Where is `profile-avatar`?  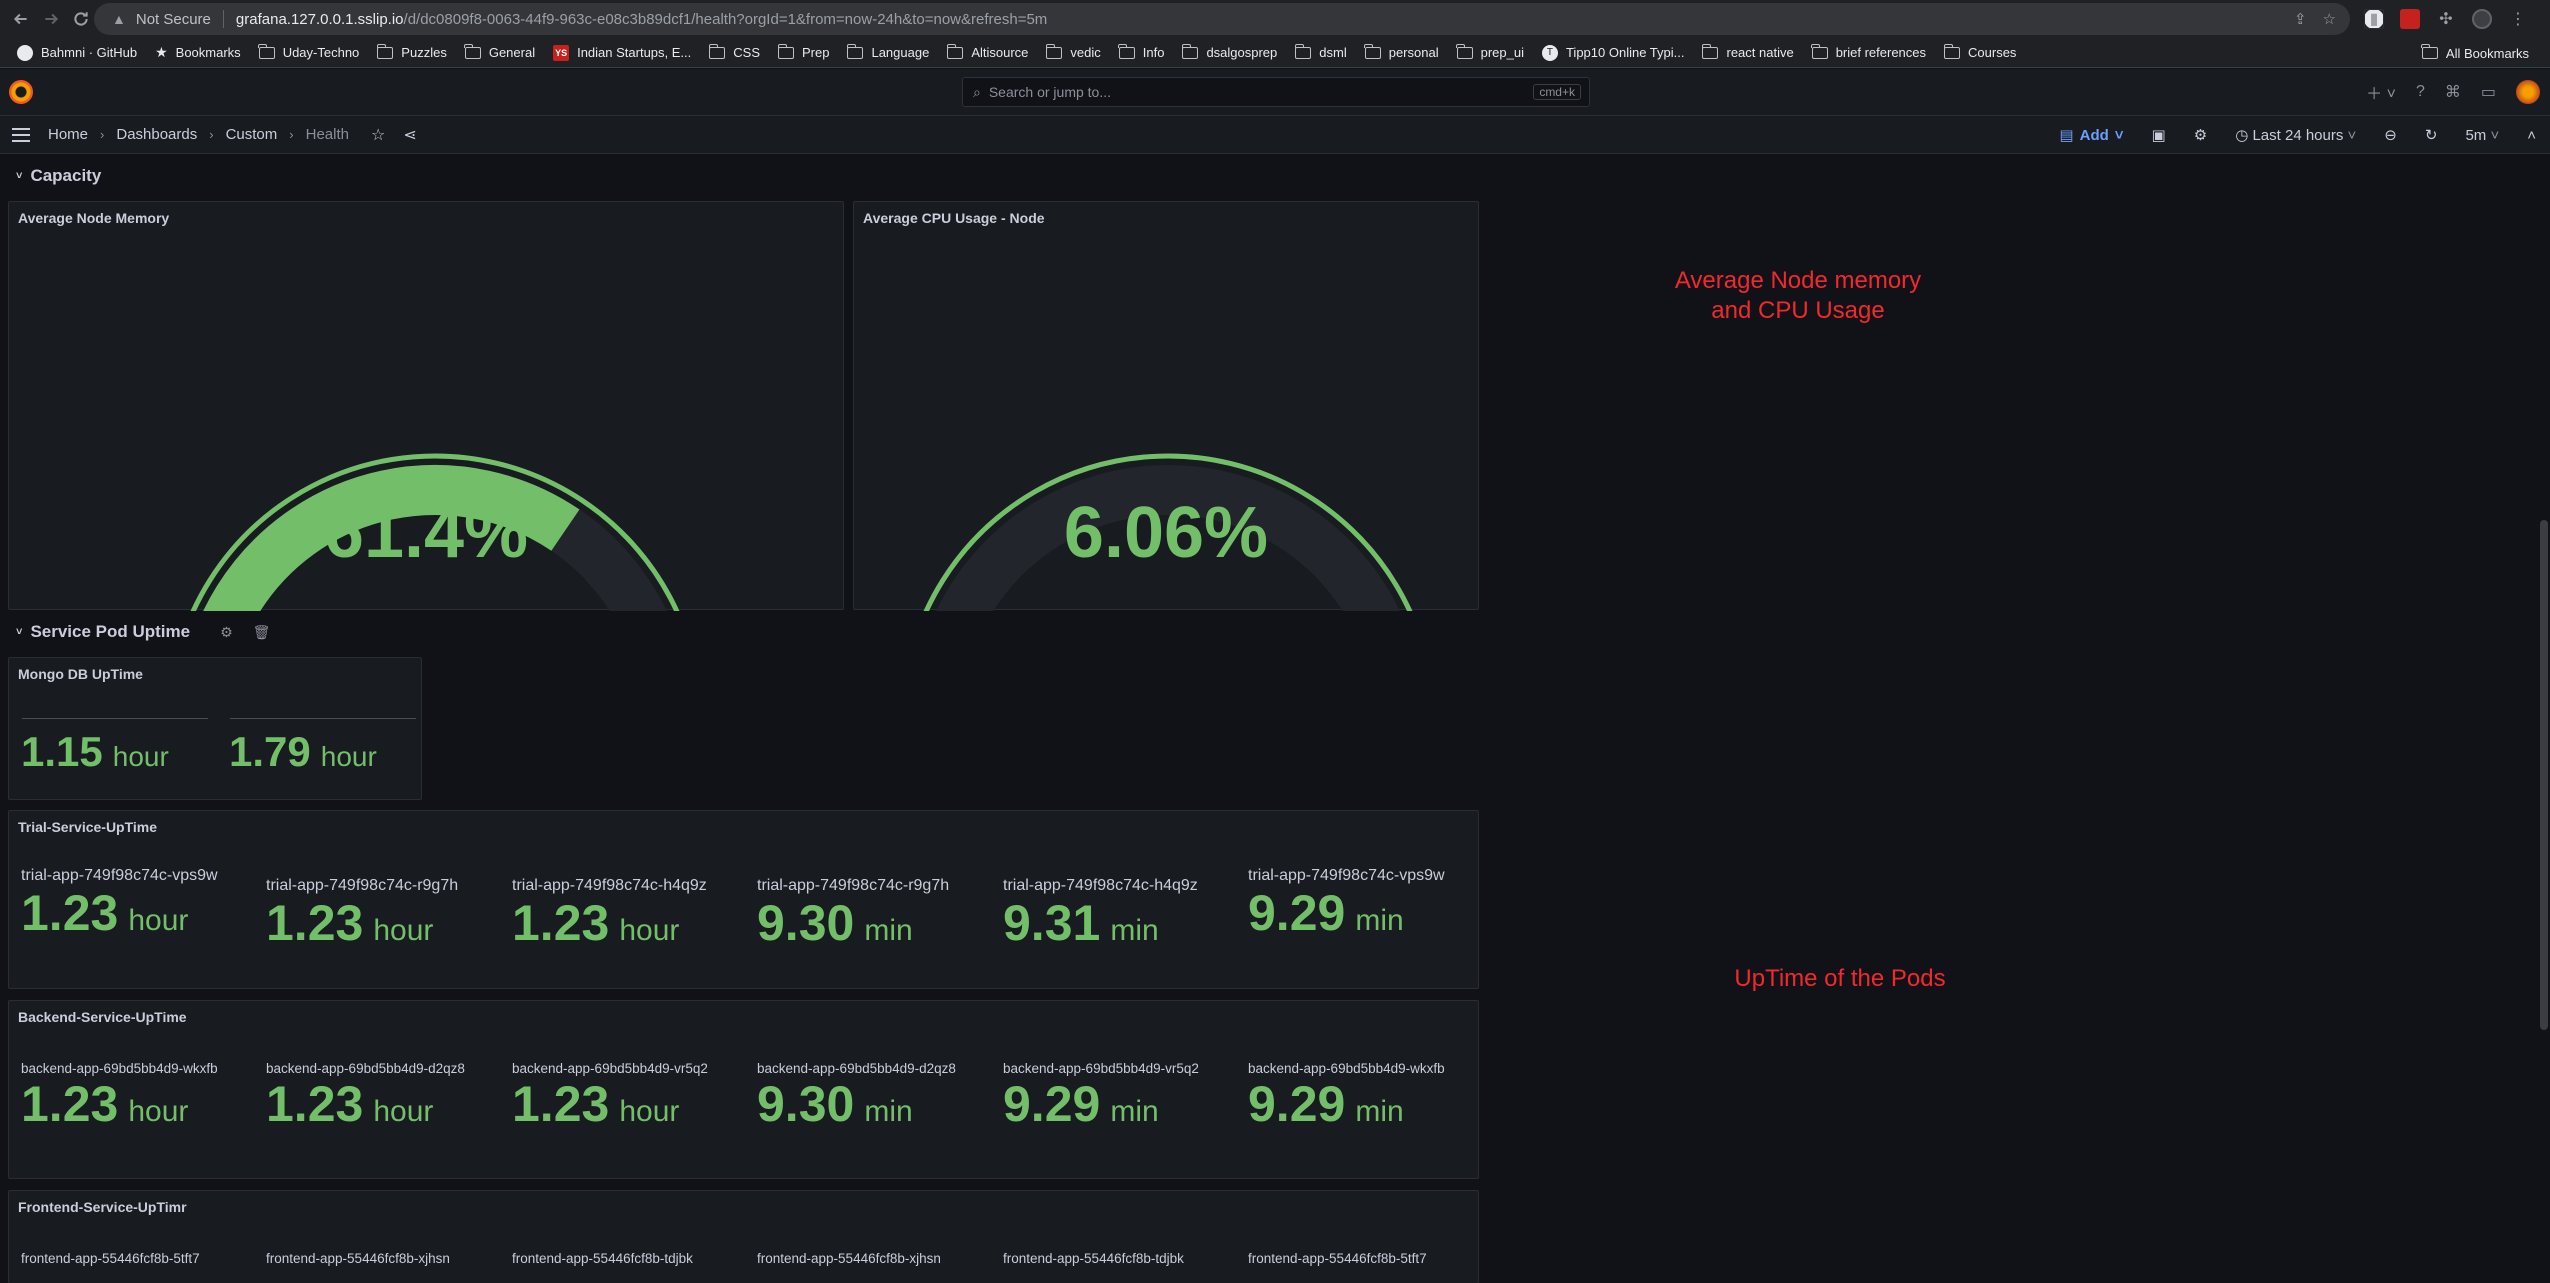 profile-avatar is located at coordinates (2482, 19).